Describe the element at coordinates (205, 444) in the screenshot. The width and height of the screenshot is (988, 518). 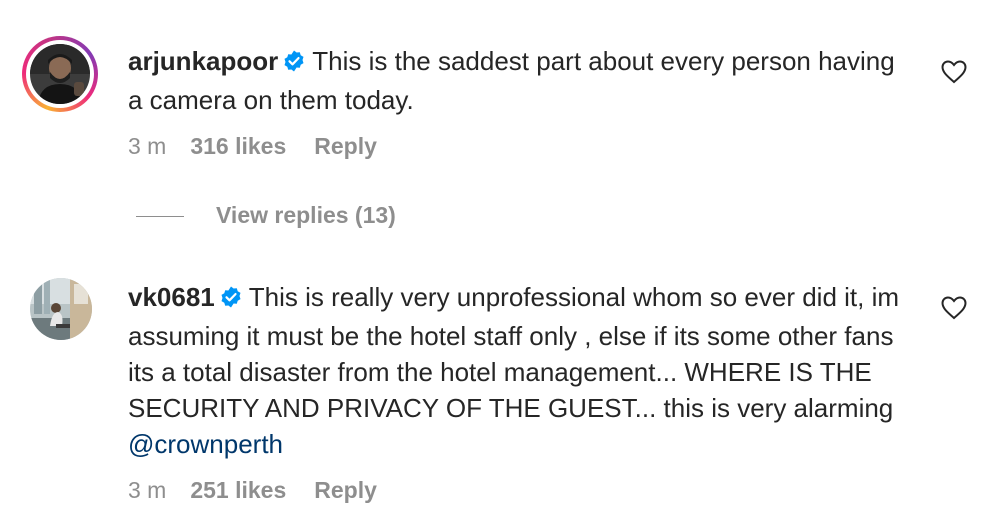
I see `mention-link: @crownperth` at that location.